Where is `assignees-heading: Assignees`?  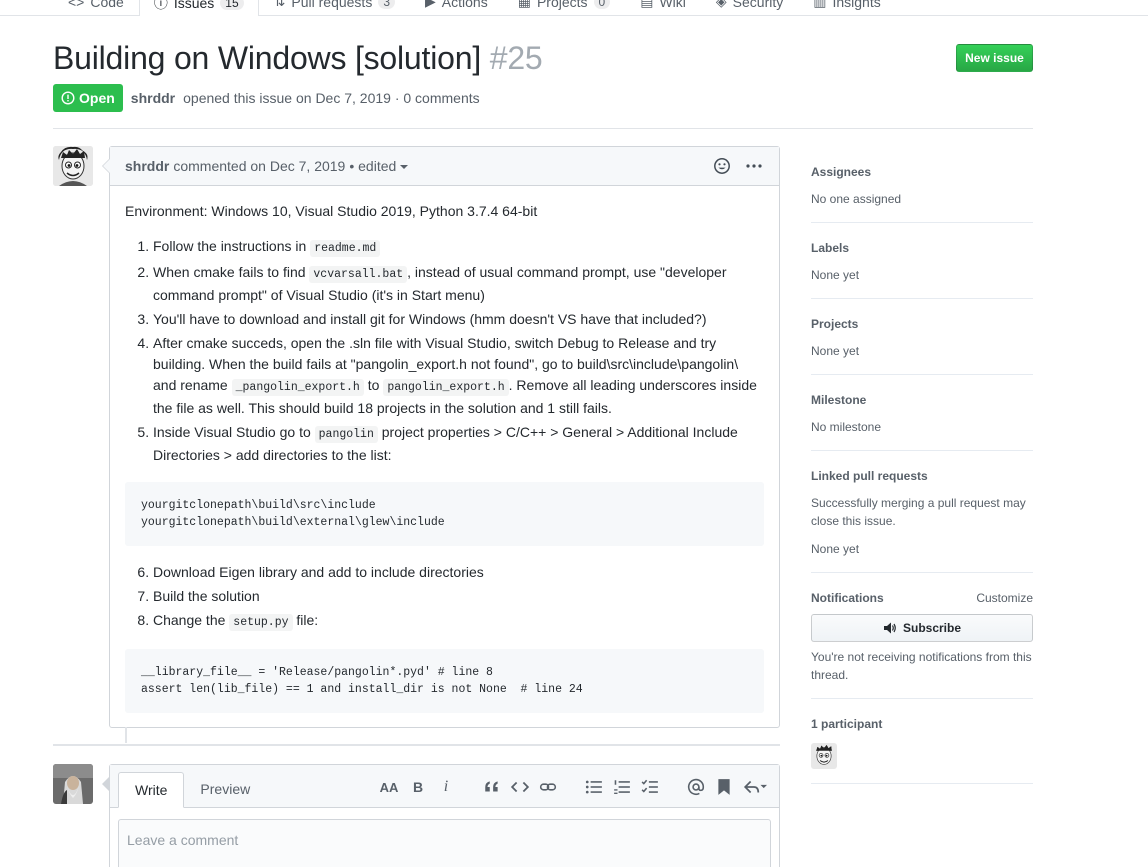
assignees-heading: Assignees is located at coordinates (922, 172).